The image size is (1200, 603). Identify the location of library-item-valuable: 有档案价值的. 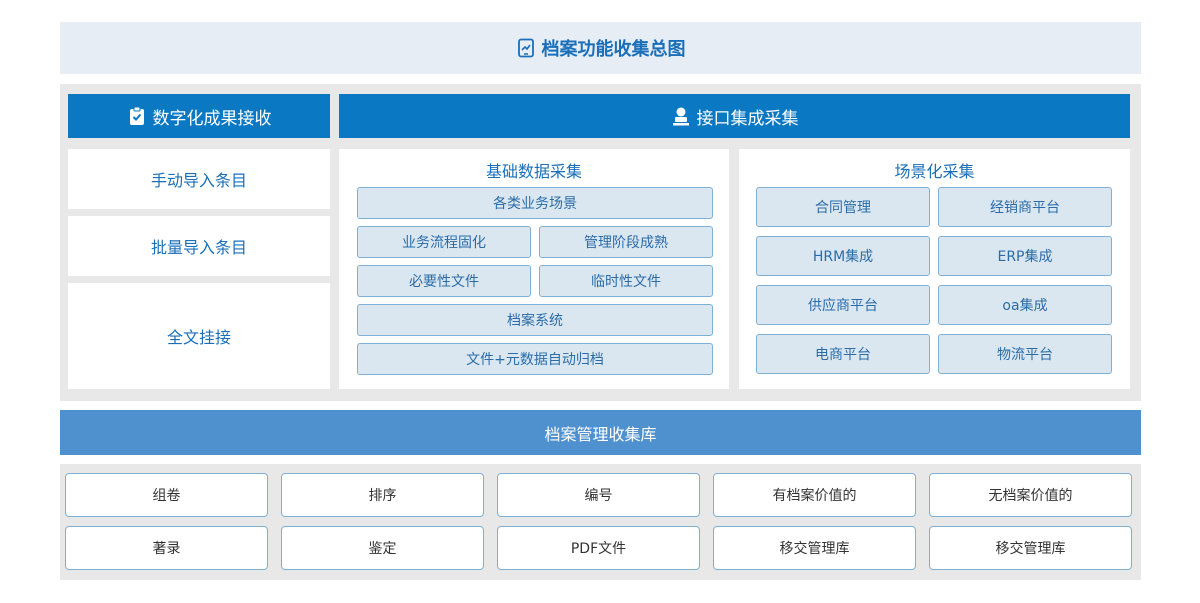
(814, 495).